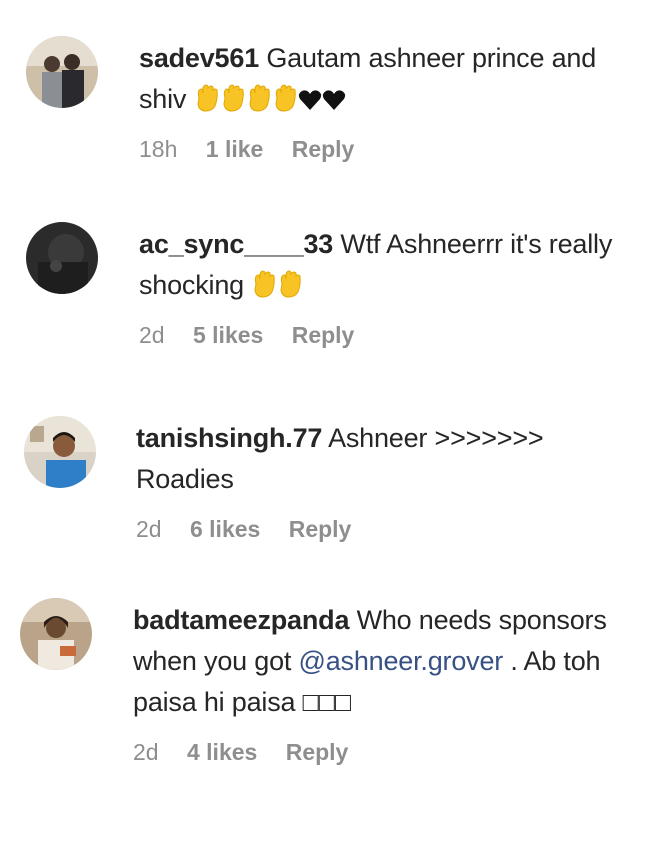  Describe the element at coordinates (241, 620) in the screenshot. I see `comment-username: badtameezpanda` at that location.